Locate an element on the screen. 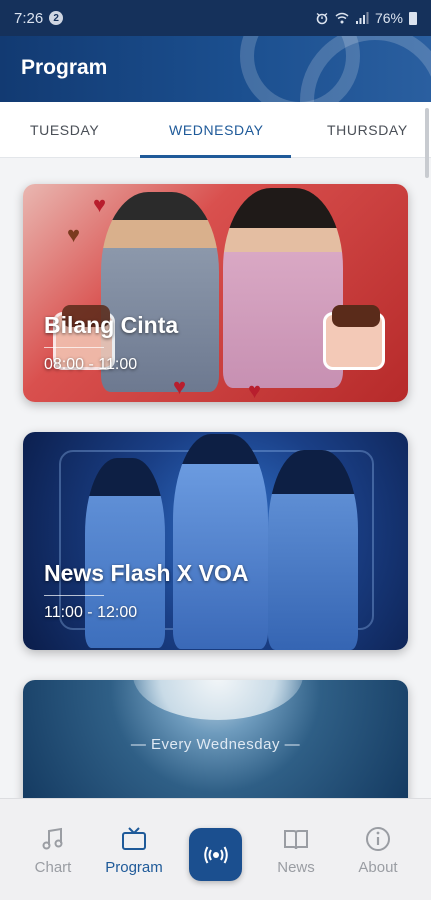 This screenshot has height=900, width=431. status-bar: 7:26 2 76% is located at coordinates (215, 18).